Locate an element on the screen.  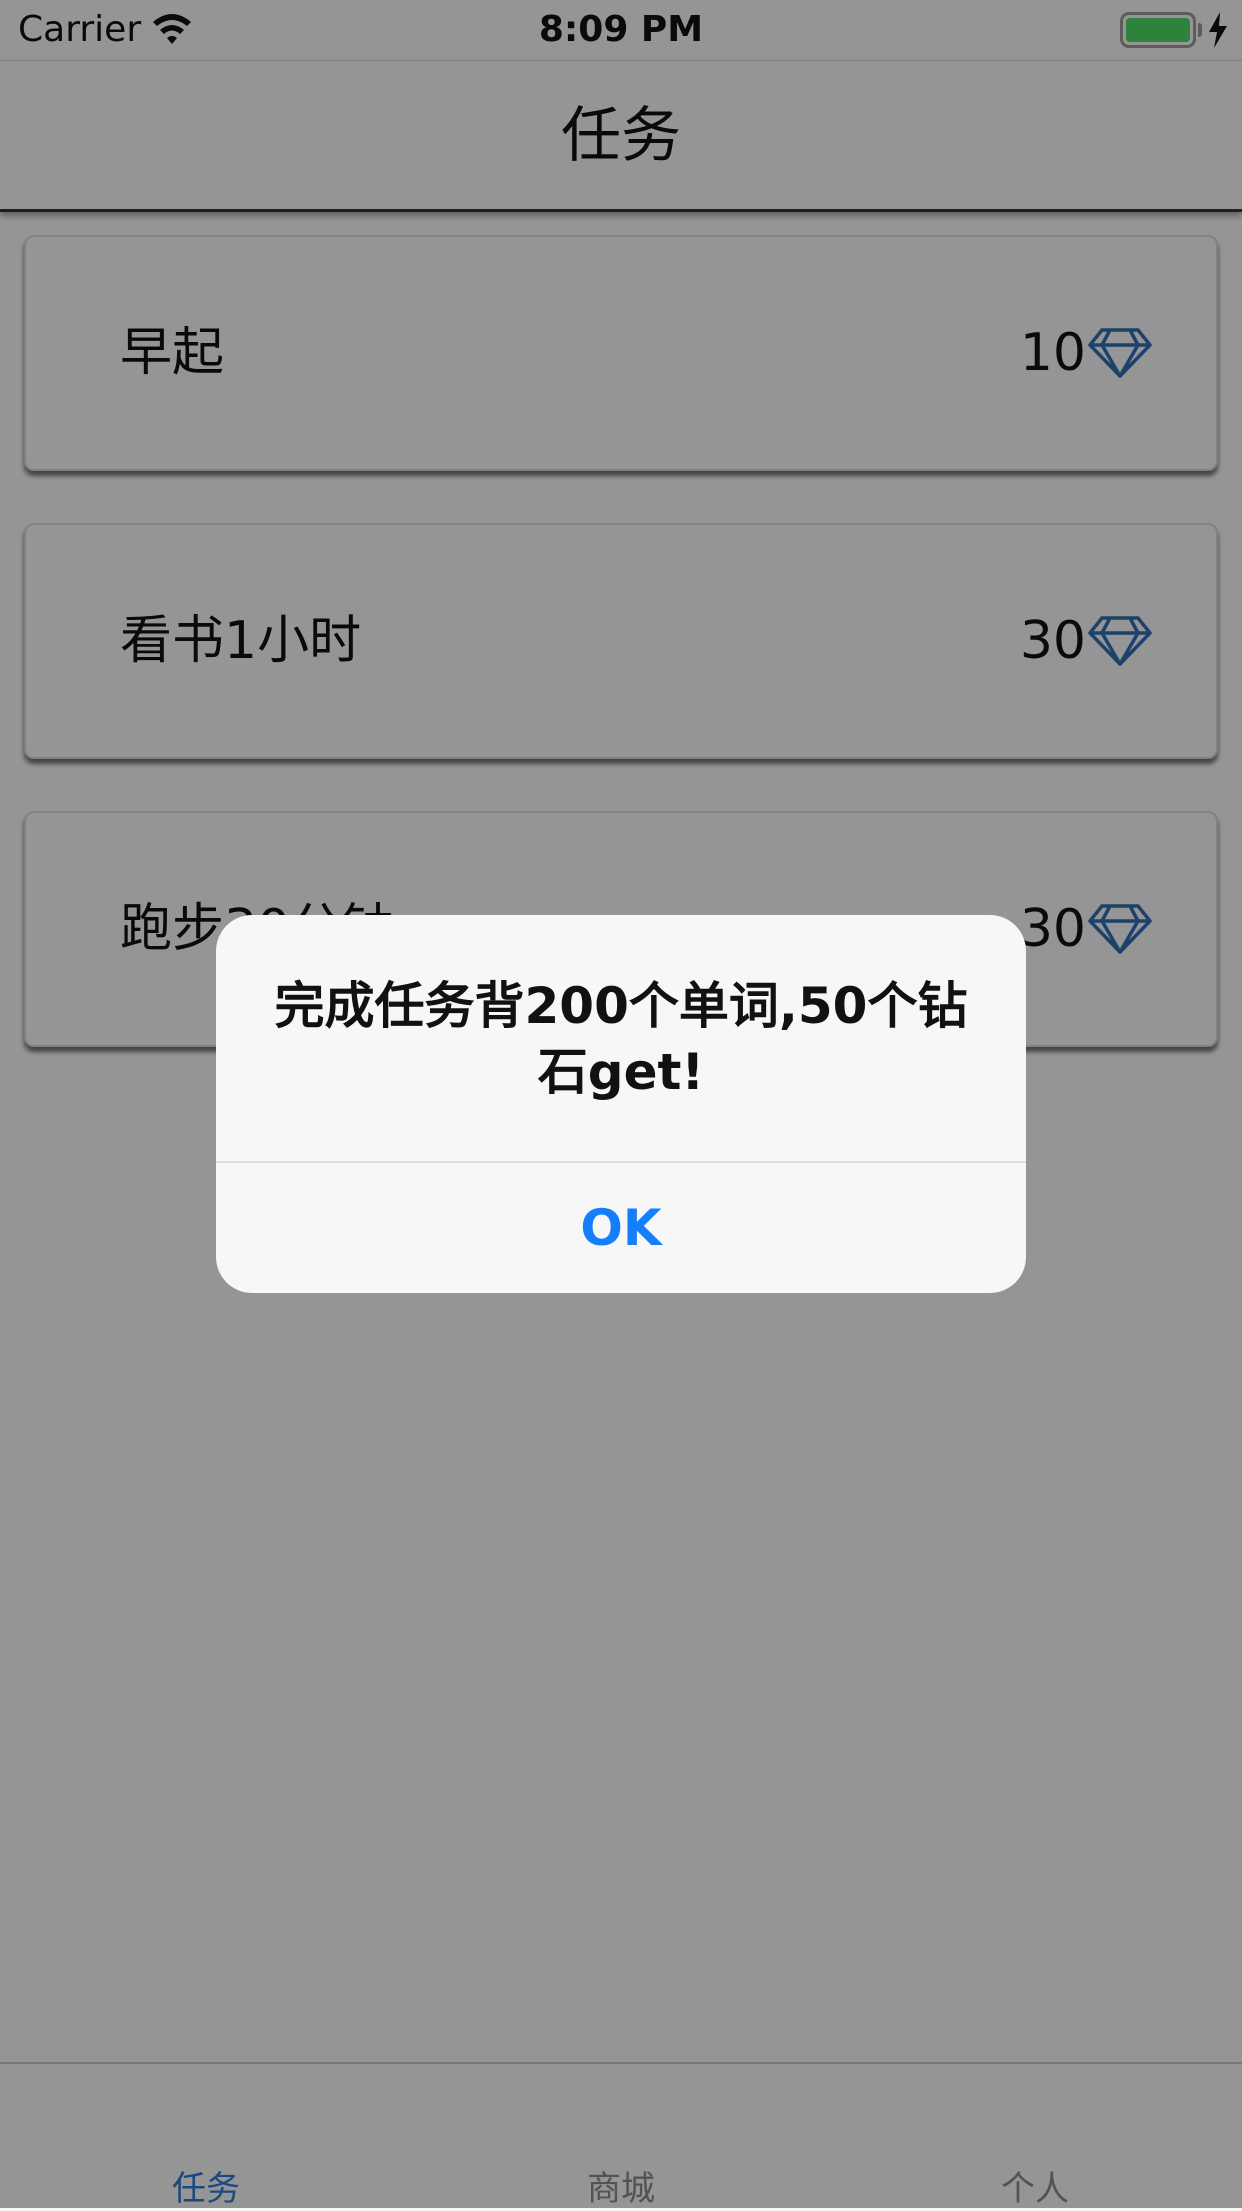
alert-message: 完成任务背200个单词,50个钻石get! is located at coordinates (621, 1039).